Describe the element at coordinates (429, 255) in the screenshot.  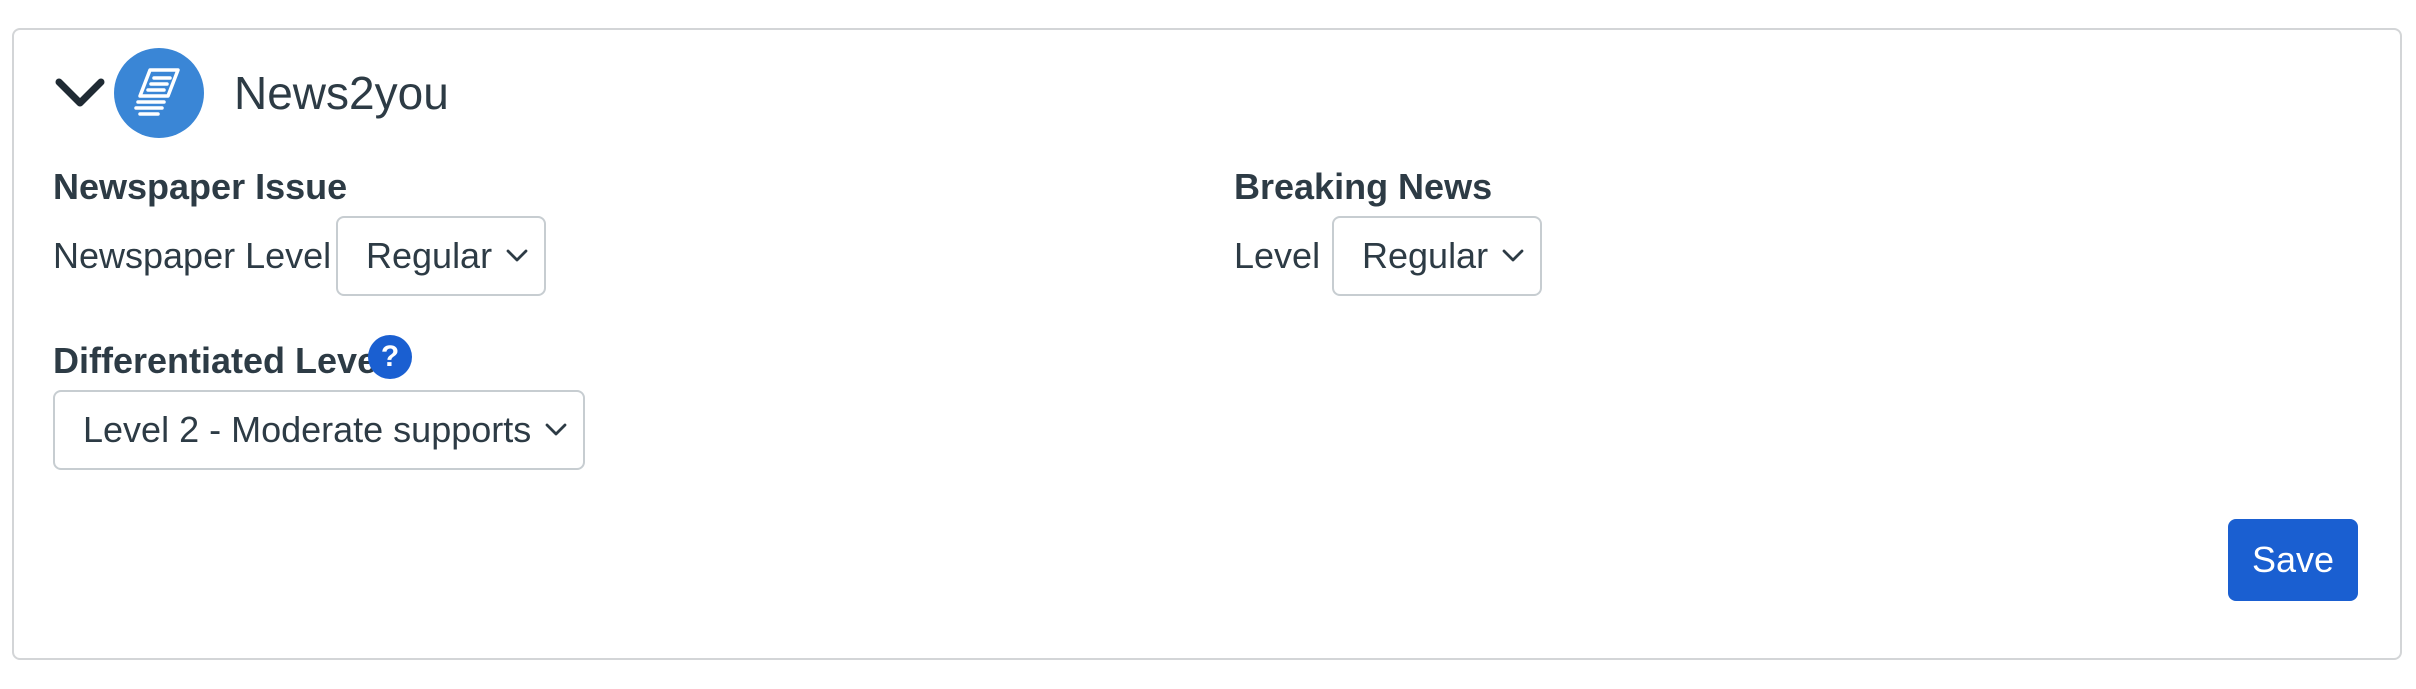
I see `newspaper-level-value: Regular` at that location.